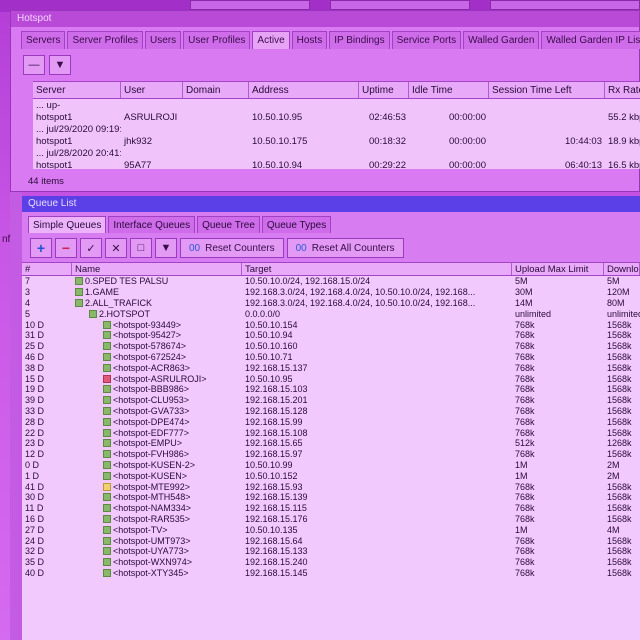  Describe the element at coordinates (78, 153) in the screenshot. I see `cell-server: ... jul/28/2020 20:41:40` at that location.